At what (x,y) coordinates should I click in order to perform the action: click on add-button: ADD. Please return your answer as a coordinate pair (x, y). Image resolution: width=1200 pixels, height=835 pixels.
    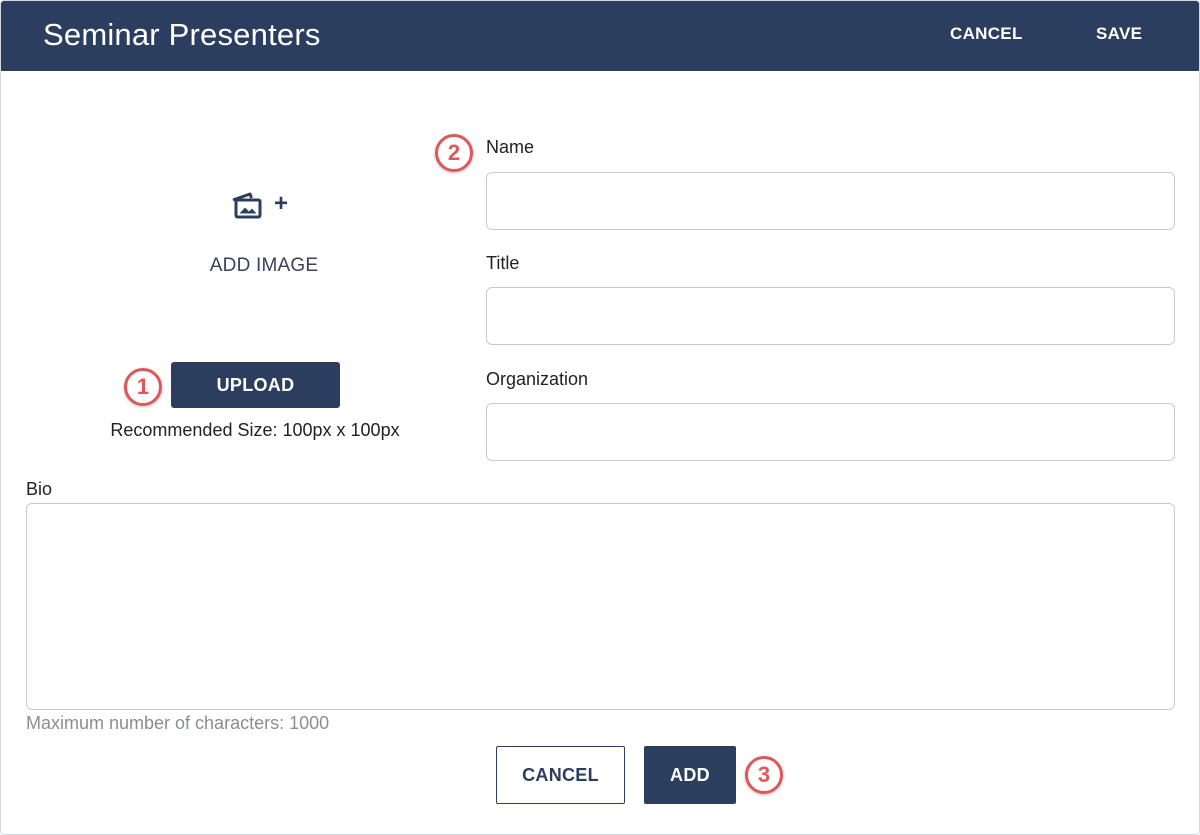
    Looking at the image, I should click on (690, 775).